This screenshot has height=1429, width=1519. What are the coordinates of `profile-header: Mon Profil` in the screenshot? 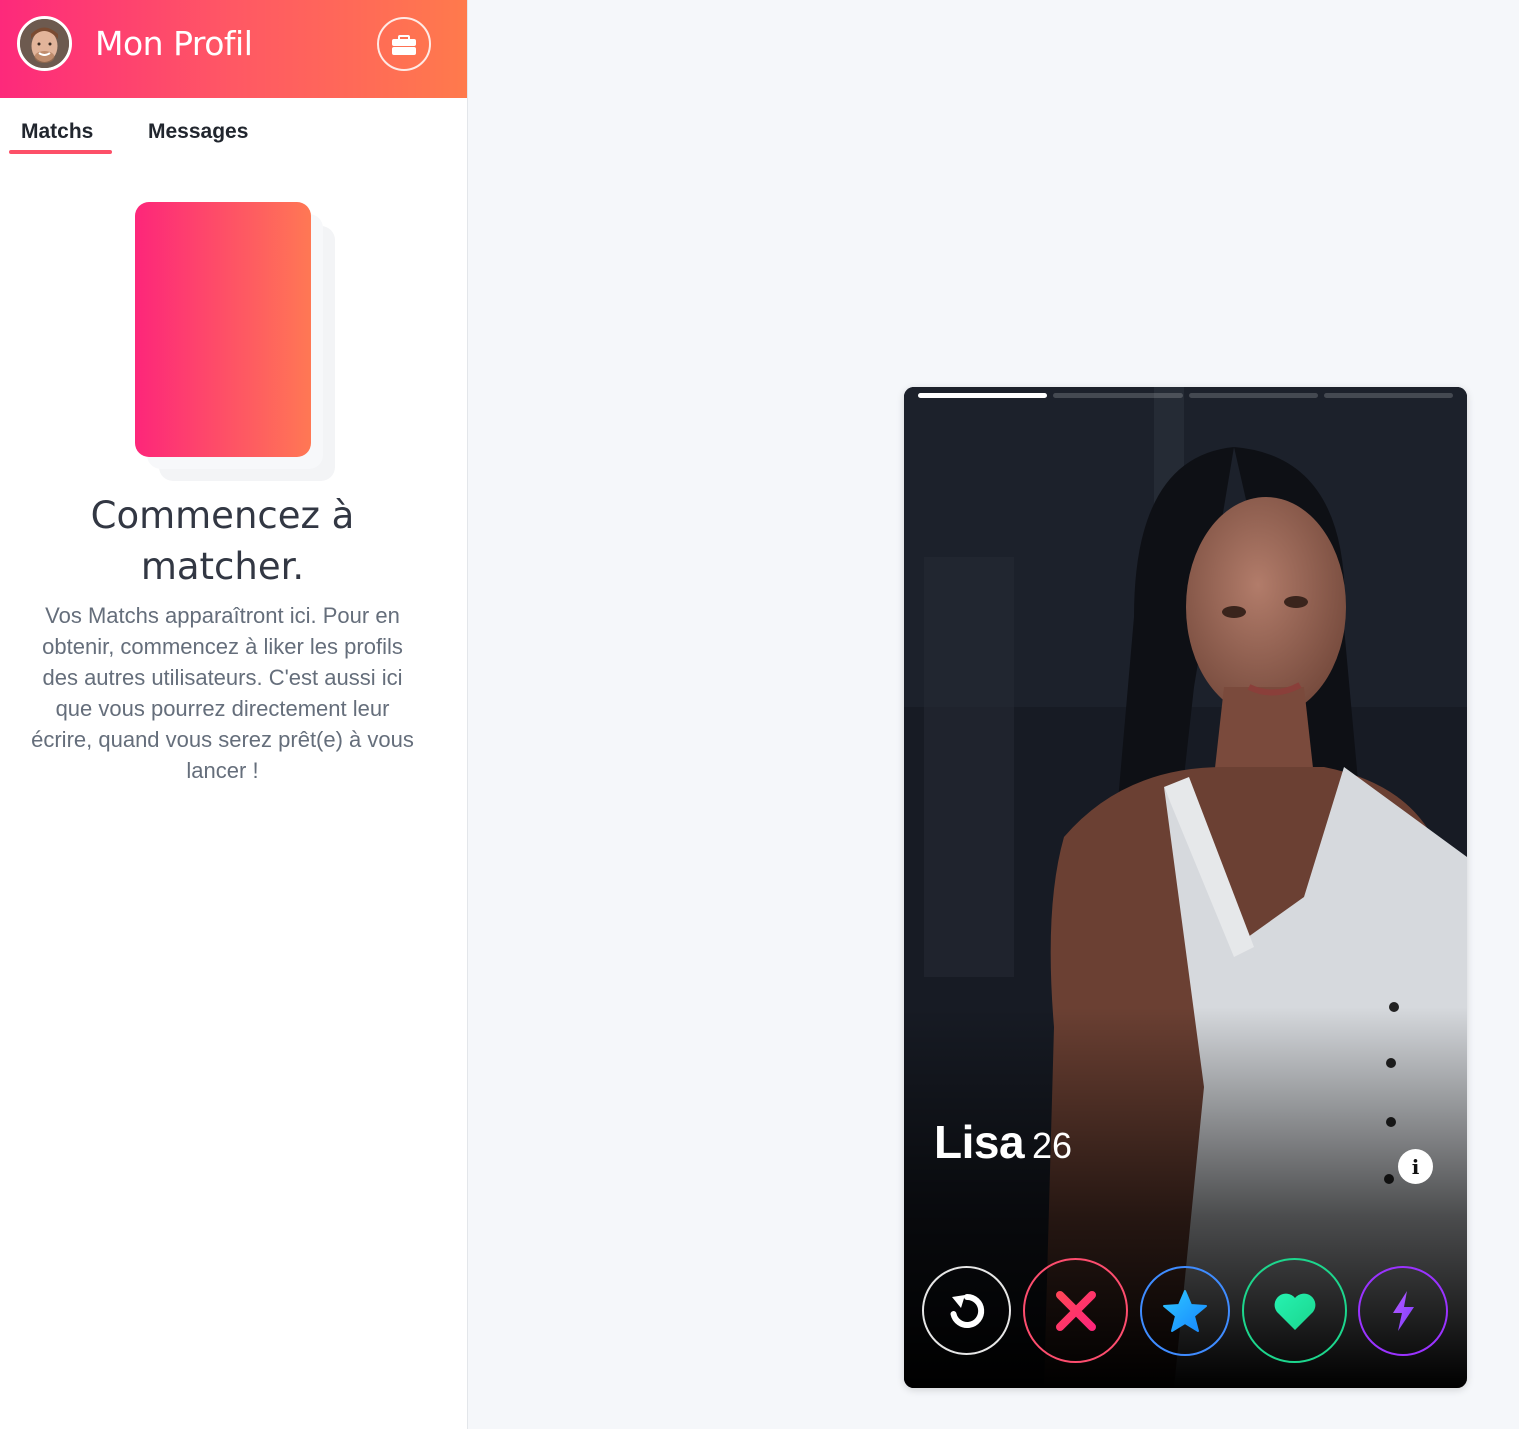 It's located at (233, 49).